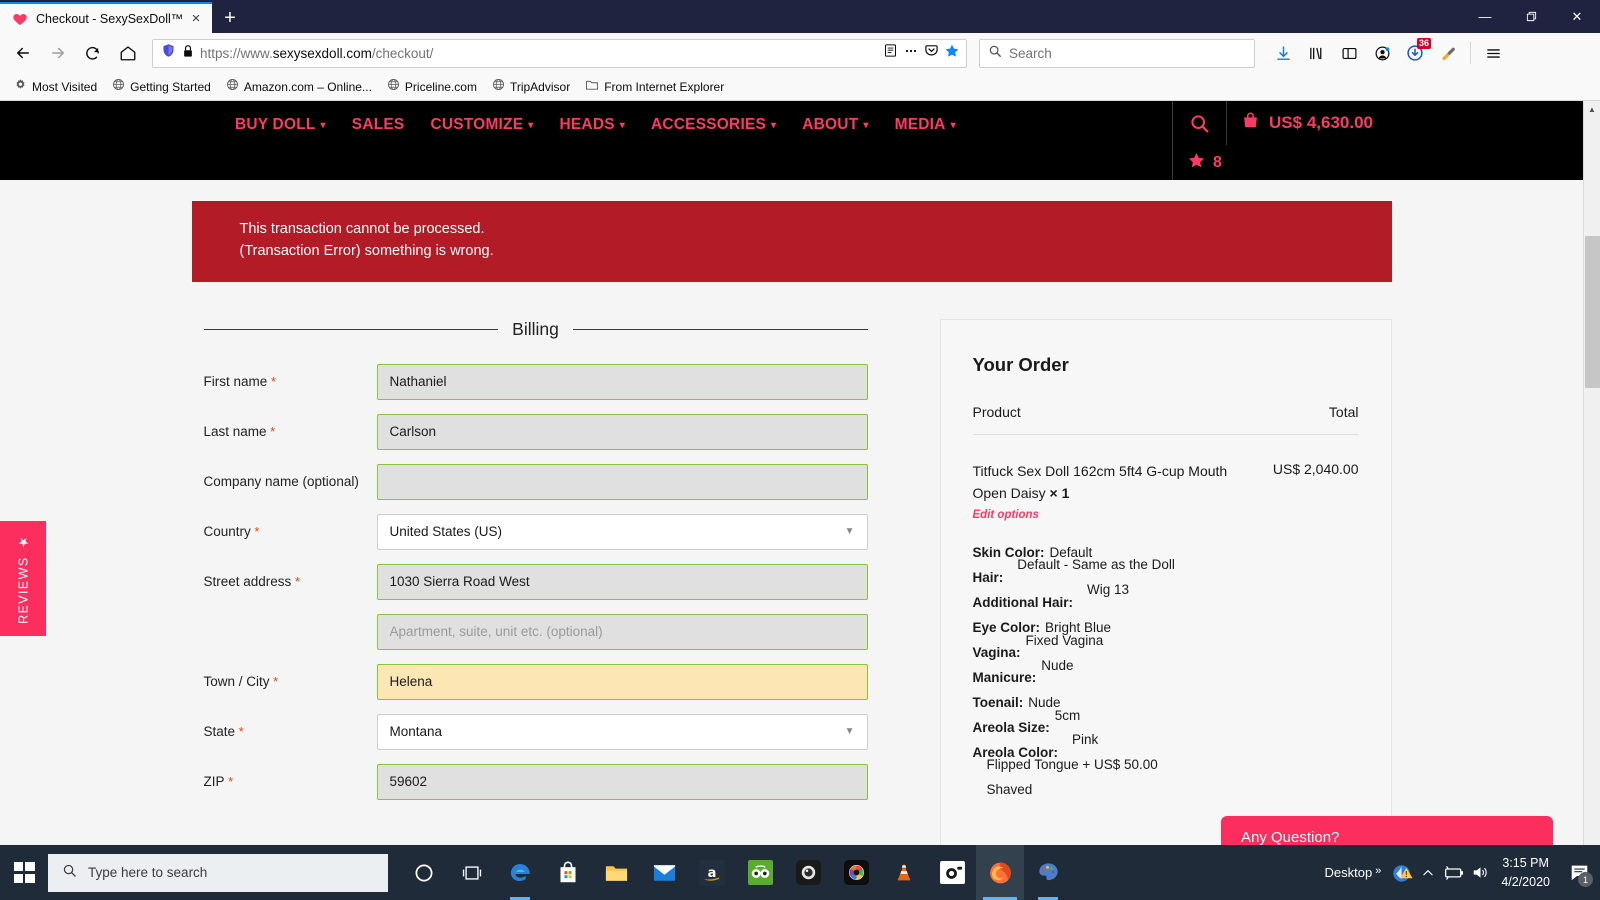  I want to click on firefox-icon, so click(1000, 872).